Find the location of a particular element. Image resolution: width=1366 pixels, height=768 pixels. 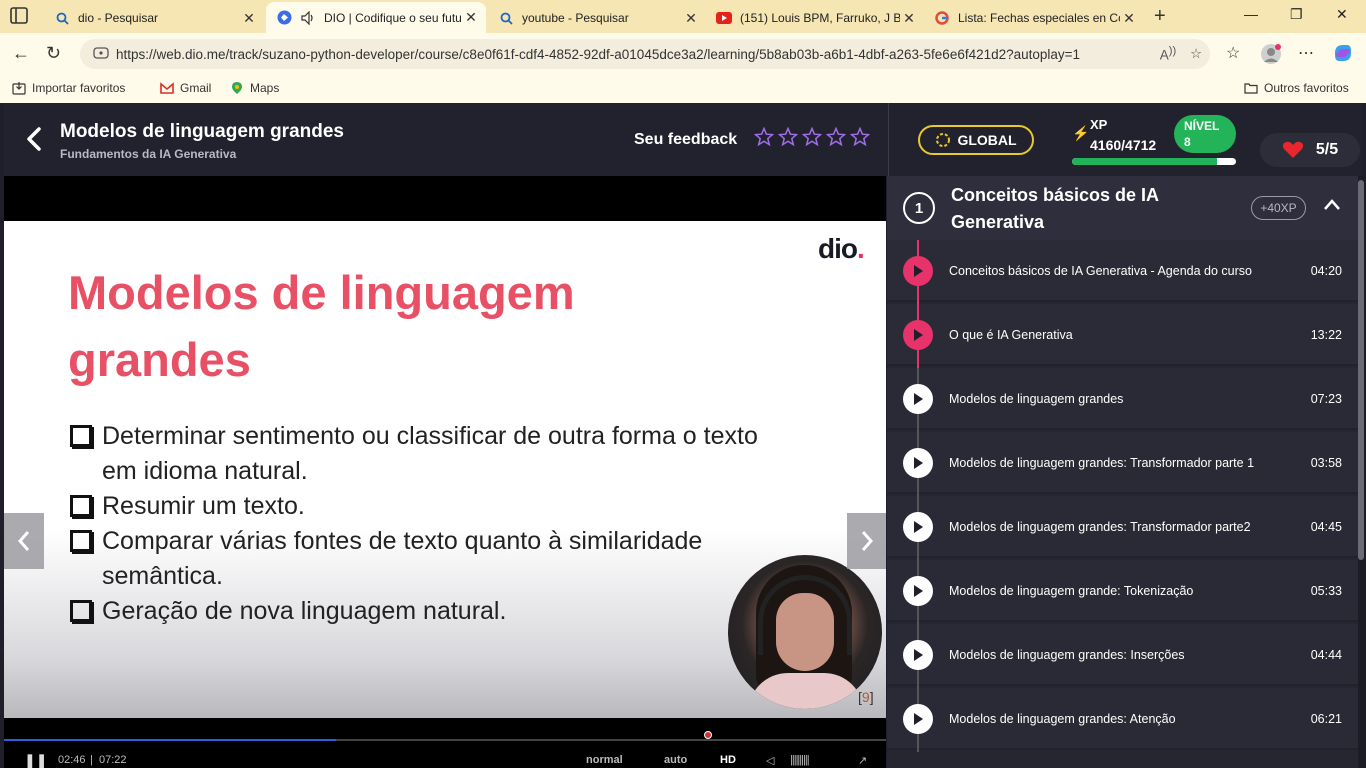

total-time: 07:22 is located at coordinates (113, 760).